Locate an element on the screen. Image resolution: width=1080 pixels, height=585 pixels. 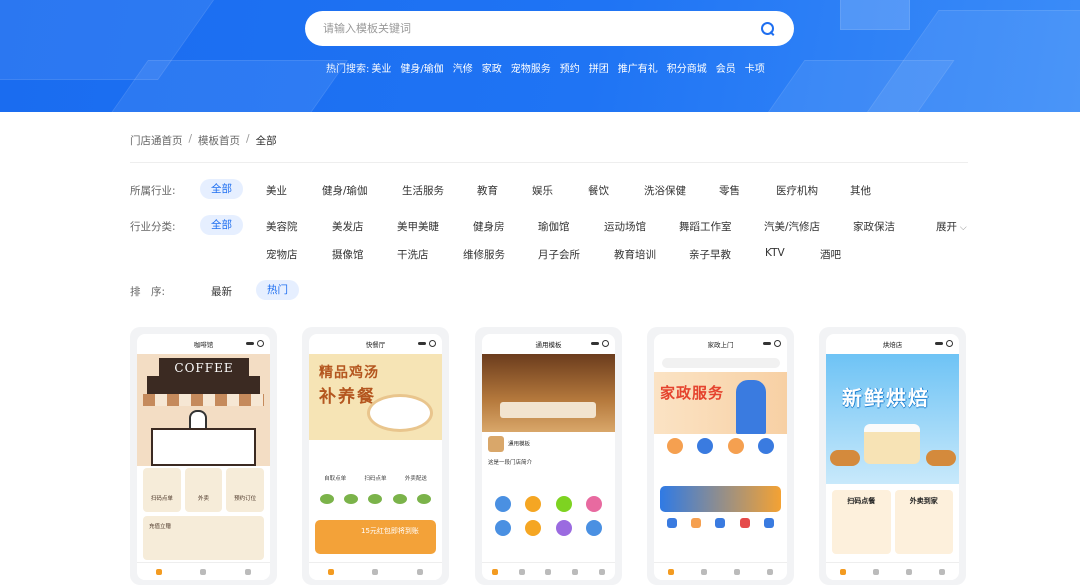
filter-industry-option: 健身/瑜伽 is located at coordinates (345, 190).